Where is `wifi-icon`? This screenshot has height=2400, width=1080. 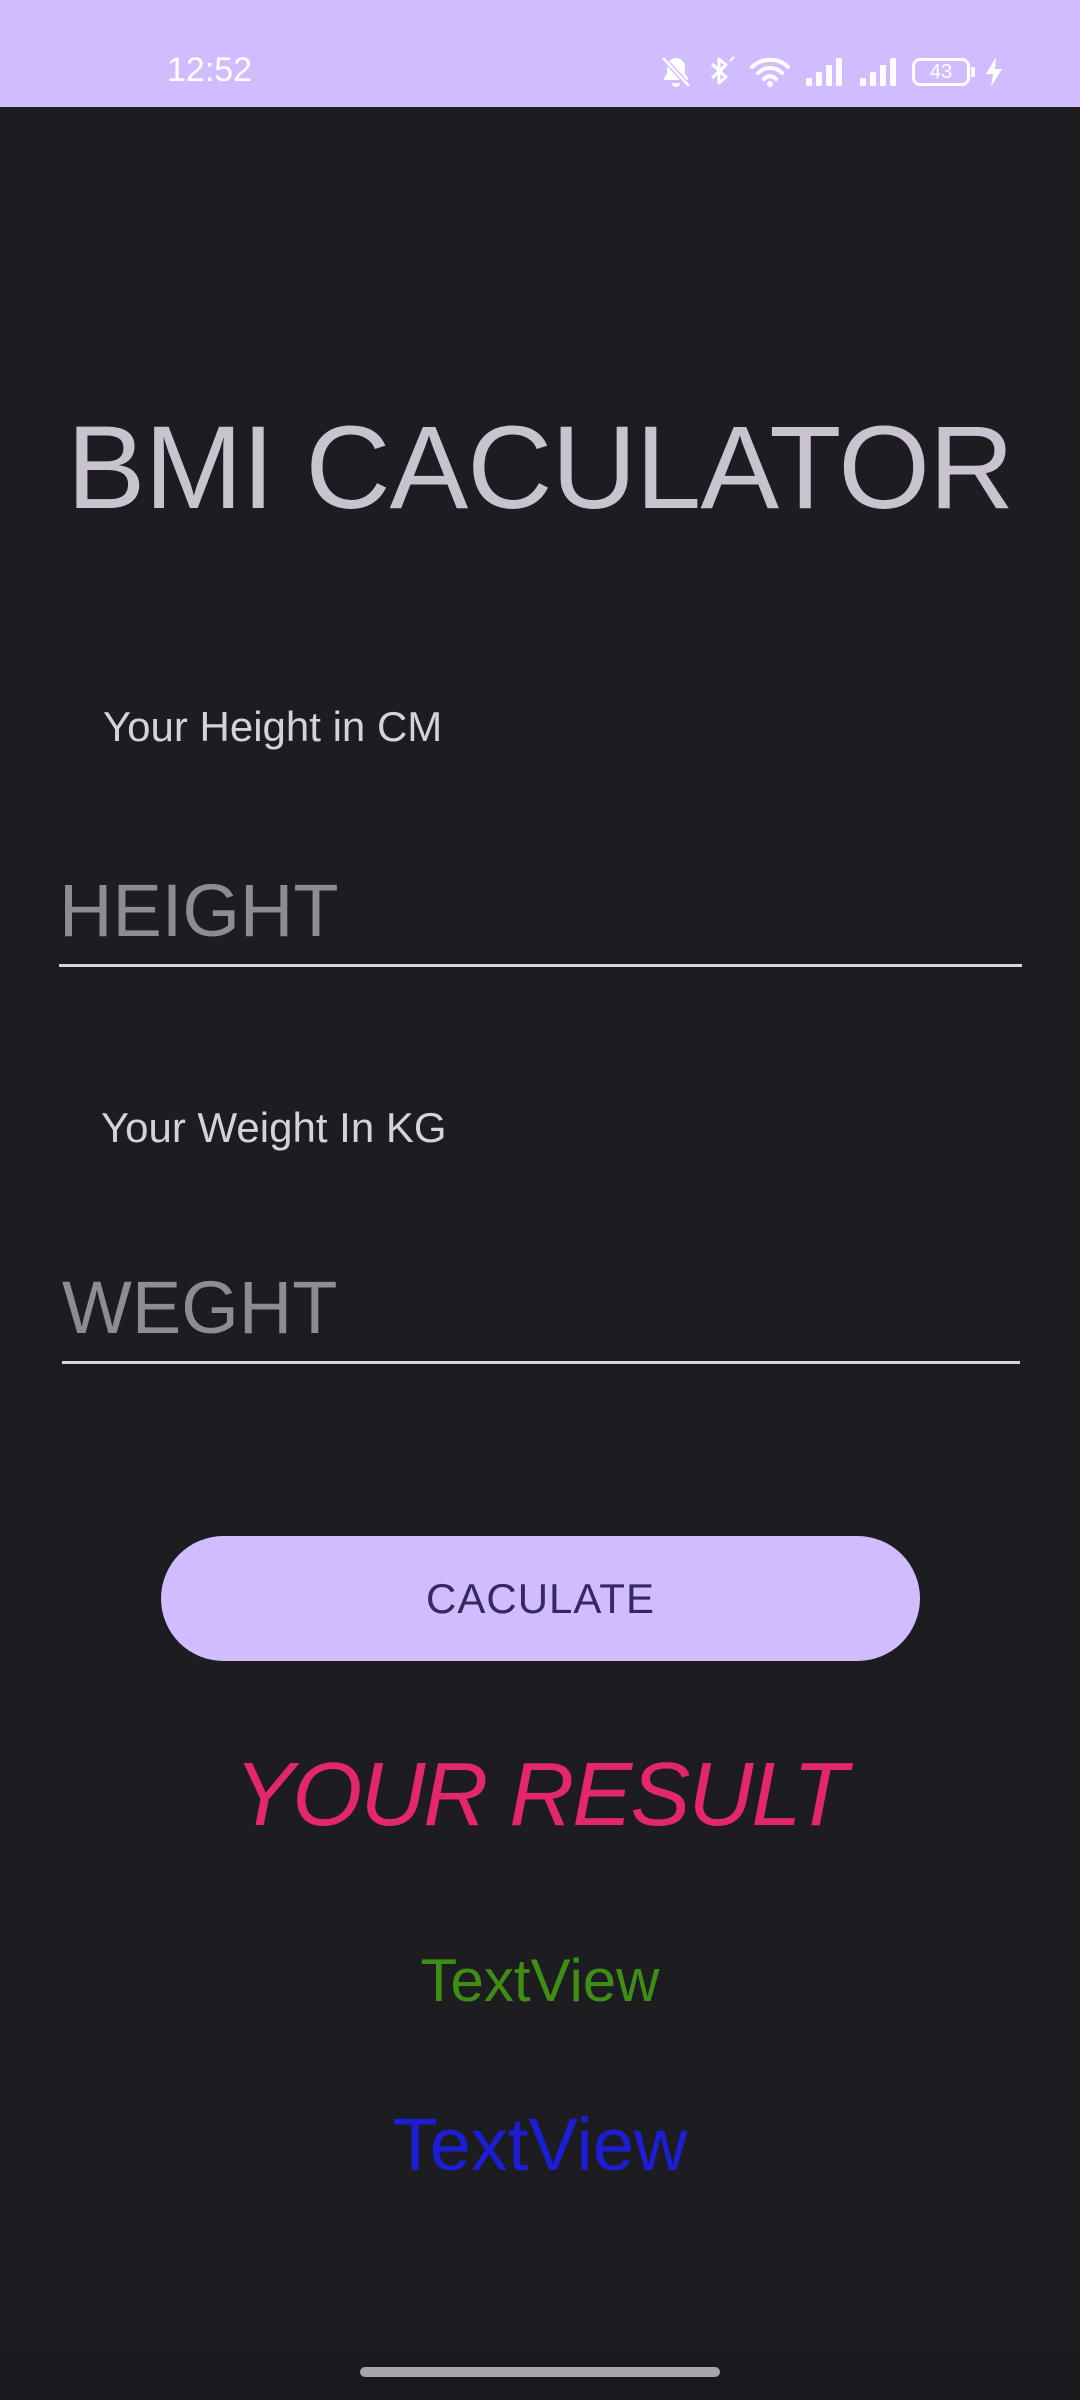
wifi-icon is located at coordinates (770, 72).